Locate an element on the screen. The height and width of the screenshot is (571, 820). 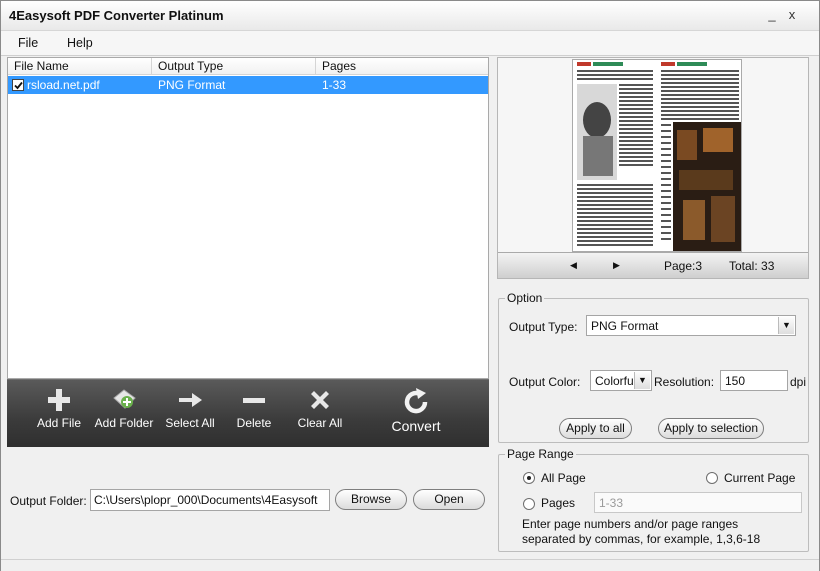
output-folder-label: Output Folder: is located at coordinates (48, 501).